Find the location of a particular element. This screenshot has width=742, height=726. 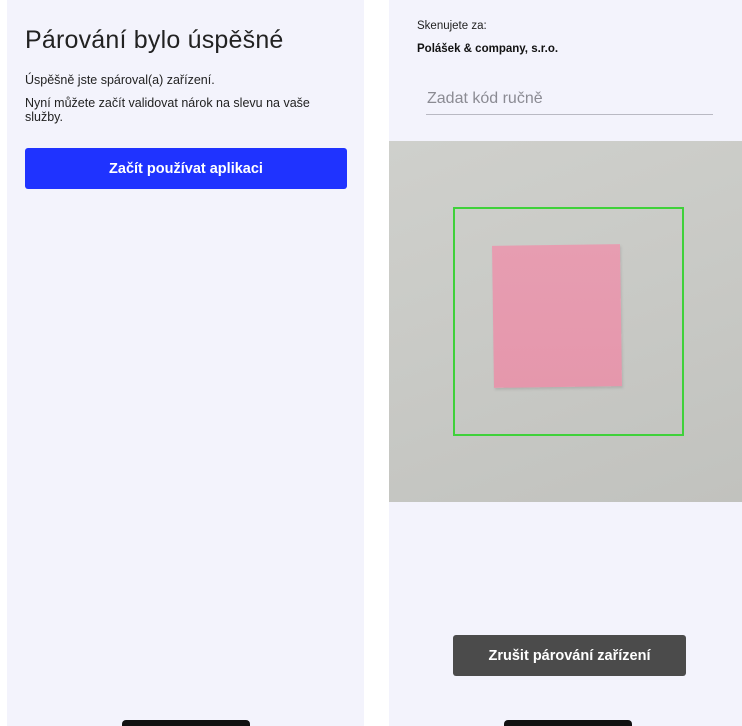

success-message: Úspěšně jste spároval(a) zařízení. is located at coordinates (120, 80).